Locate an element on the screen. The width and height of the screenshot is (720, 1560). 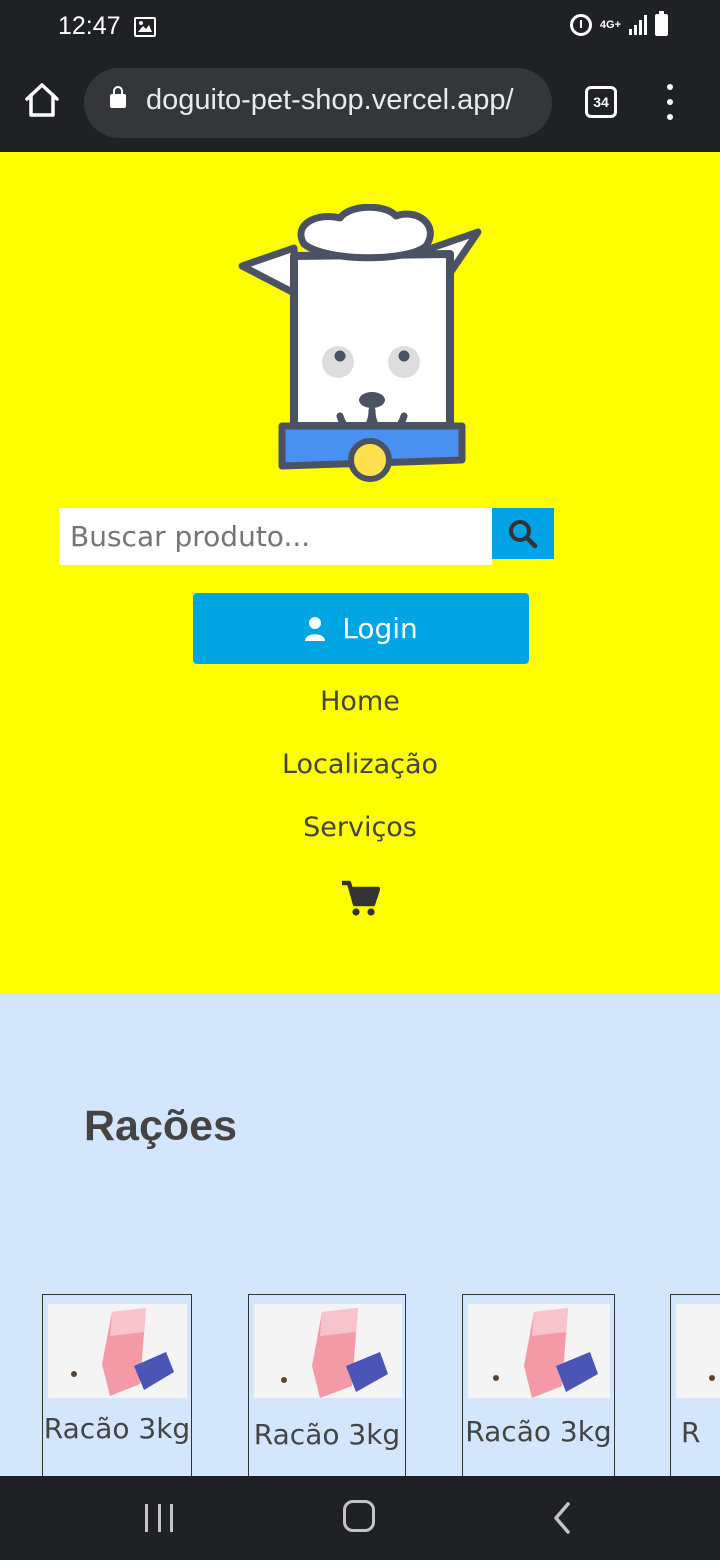
signal-icon is located at coordinates (638, 25).